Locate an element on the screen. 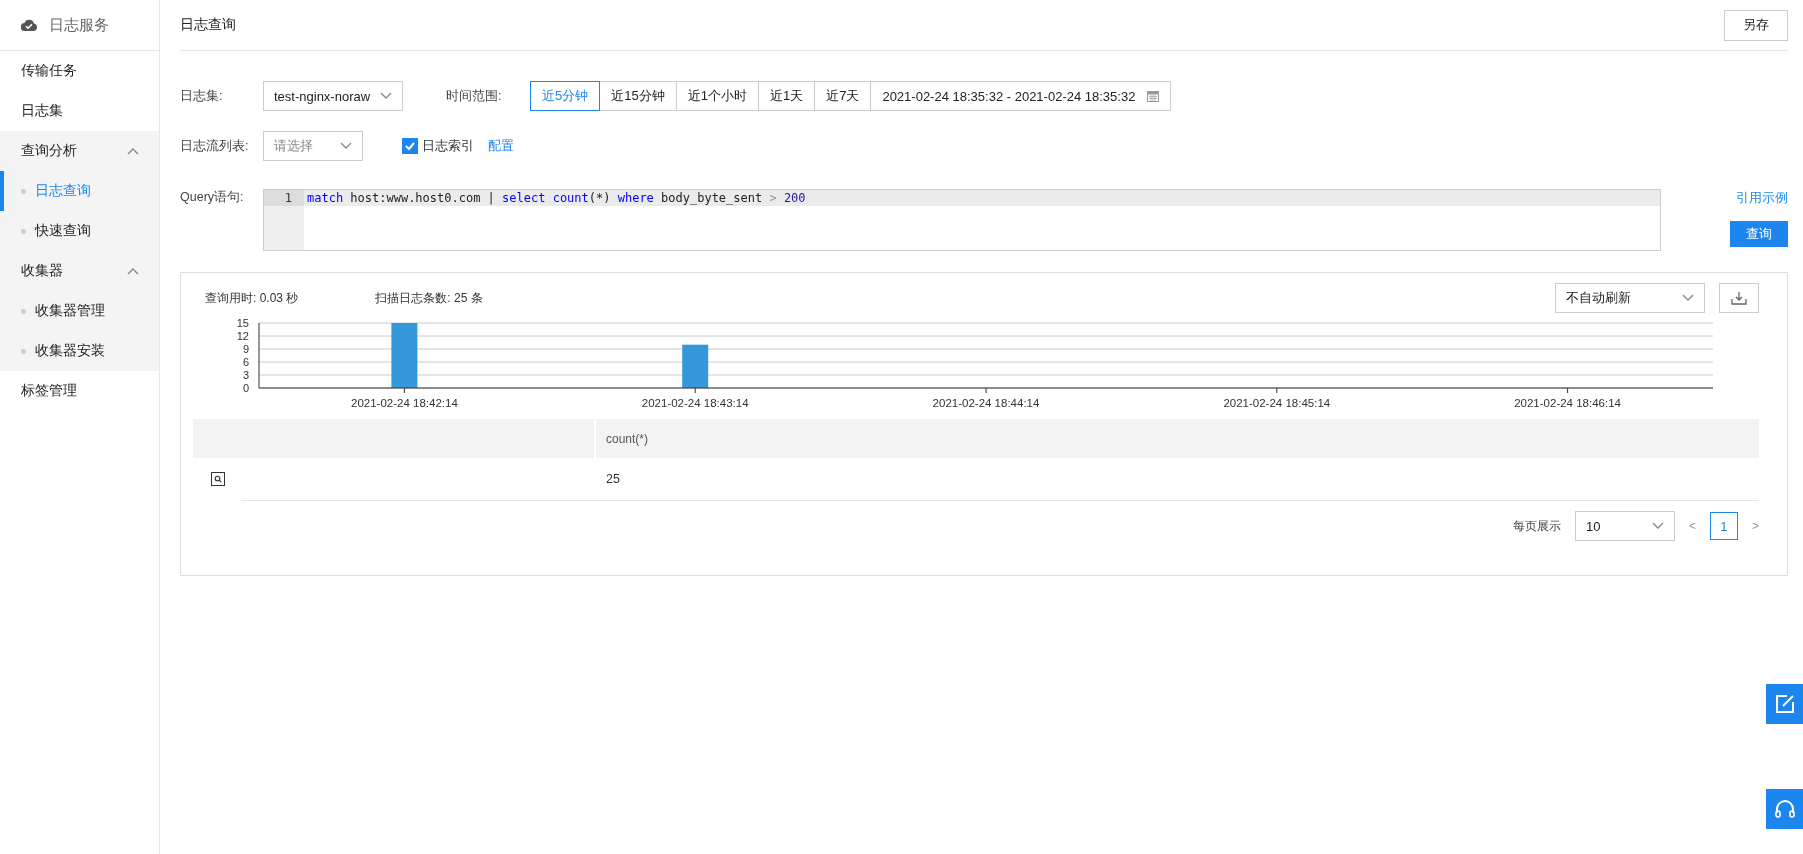 The height and width of the screenshot is (854, 1803). per-page-label: 每页展示 is located at coordinates (1536, 526).